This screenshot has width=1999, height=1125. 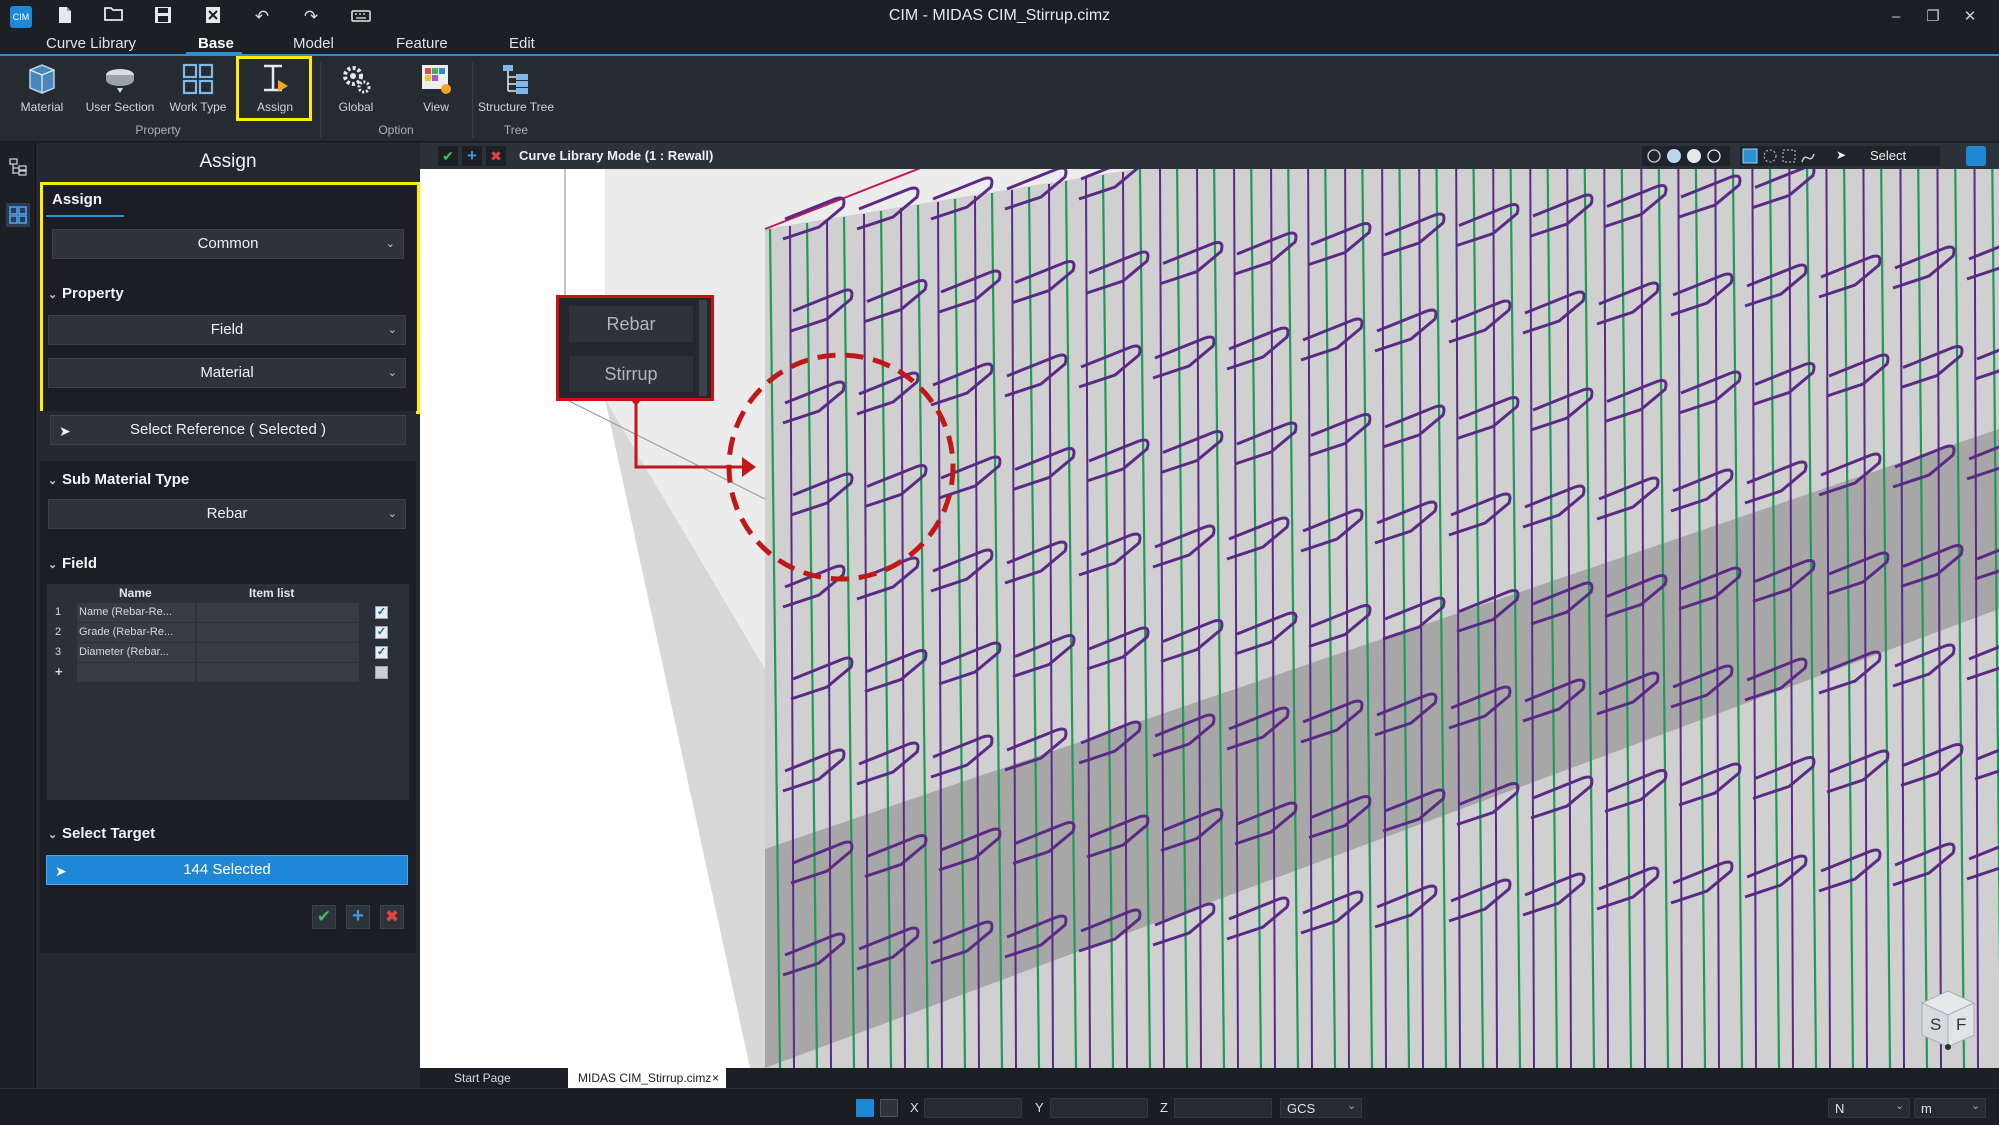 What do you see at coordinates (61, 871) in the screenshot?
I see `cursor-icon: ➤` at bounding box center [61, 871].